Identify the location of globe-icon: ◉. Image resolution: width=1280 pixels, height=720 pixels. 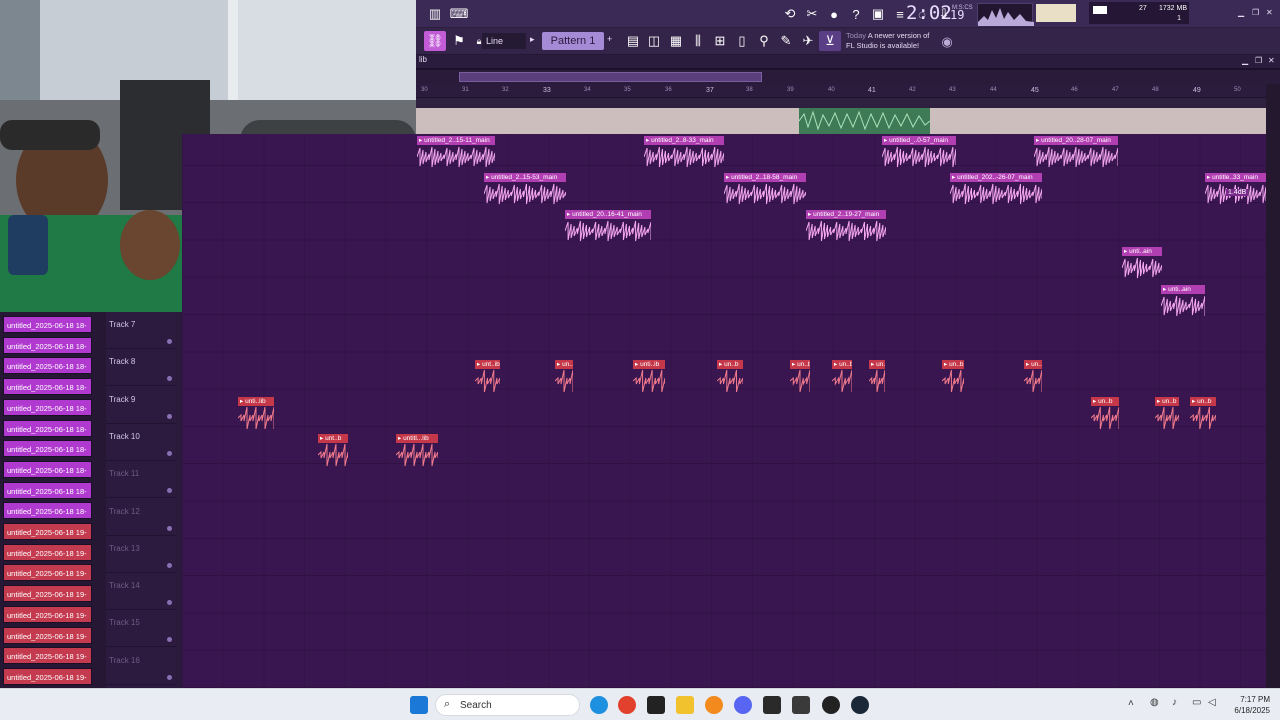
(947, 42).